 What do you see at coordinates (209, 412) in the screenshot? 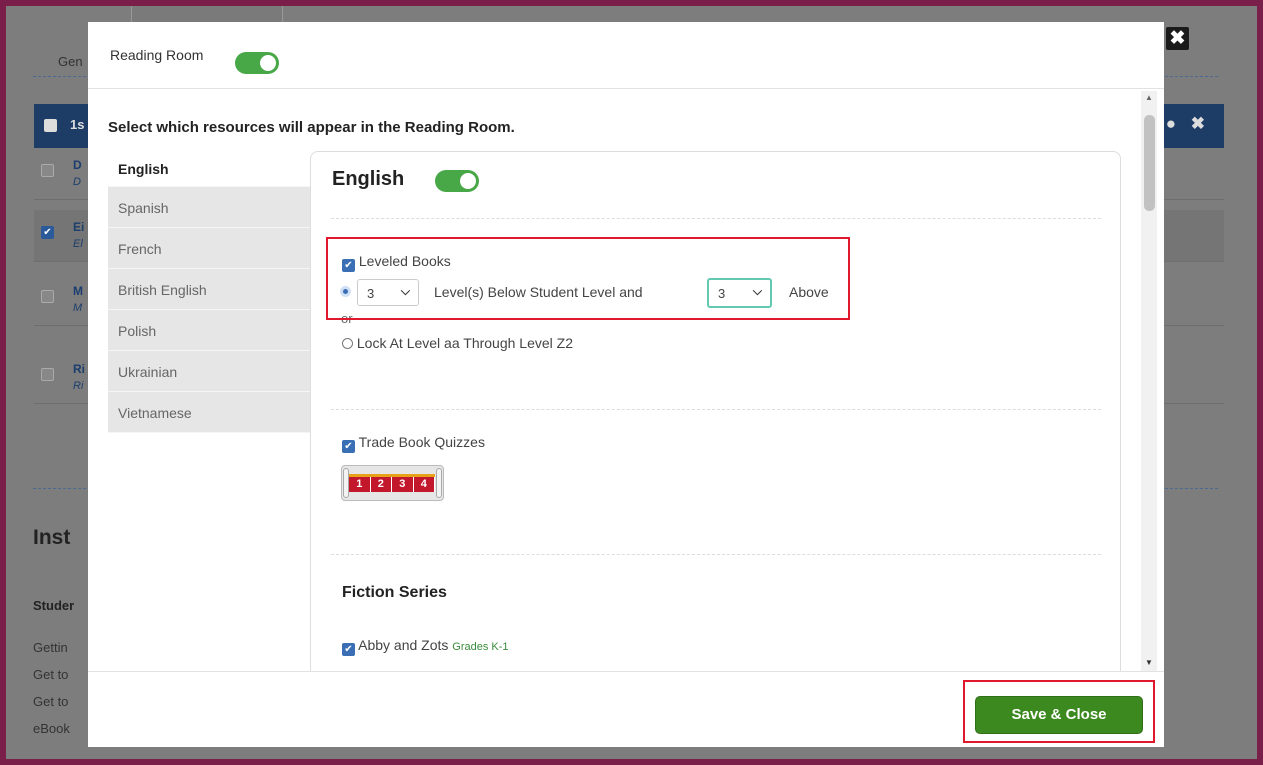
I see `tab-vietnamese: Vietnamese` at bounding box center [209, 412].